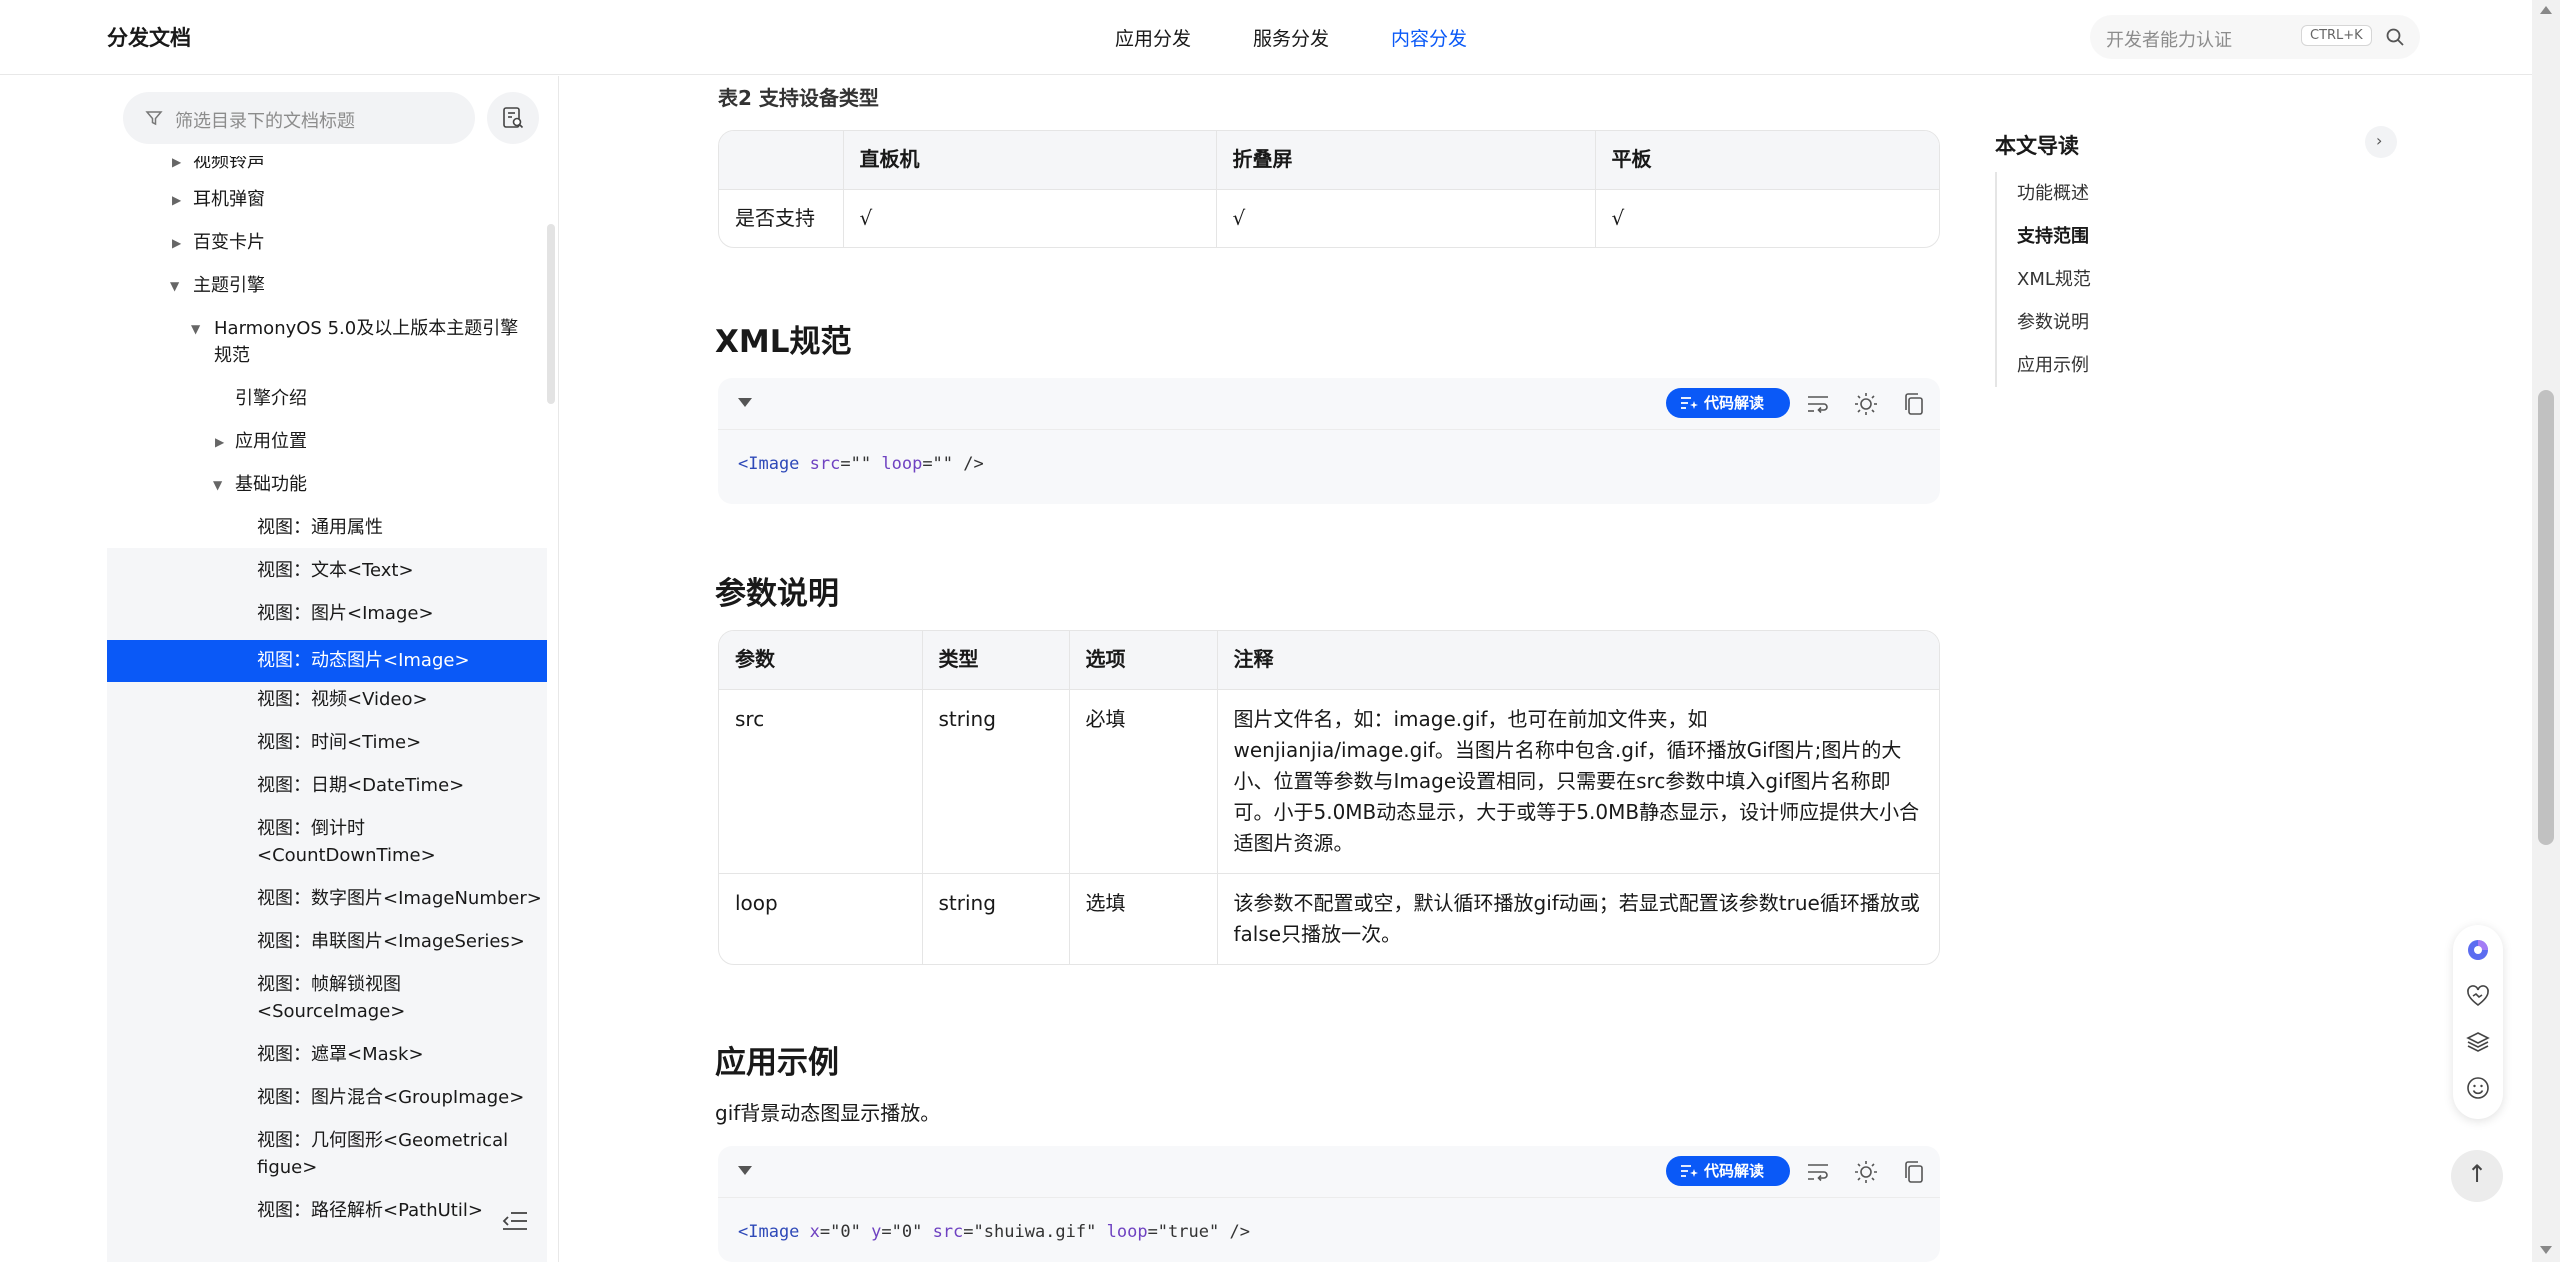 The width and height of the screenshot is (2560, 1262). What do you see at coordinates (821, 918) in the screenshot?
I see `table-cell: loop` at bounding box center [821, 918].